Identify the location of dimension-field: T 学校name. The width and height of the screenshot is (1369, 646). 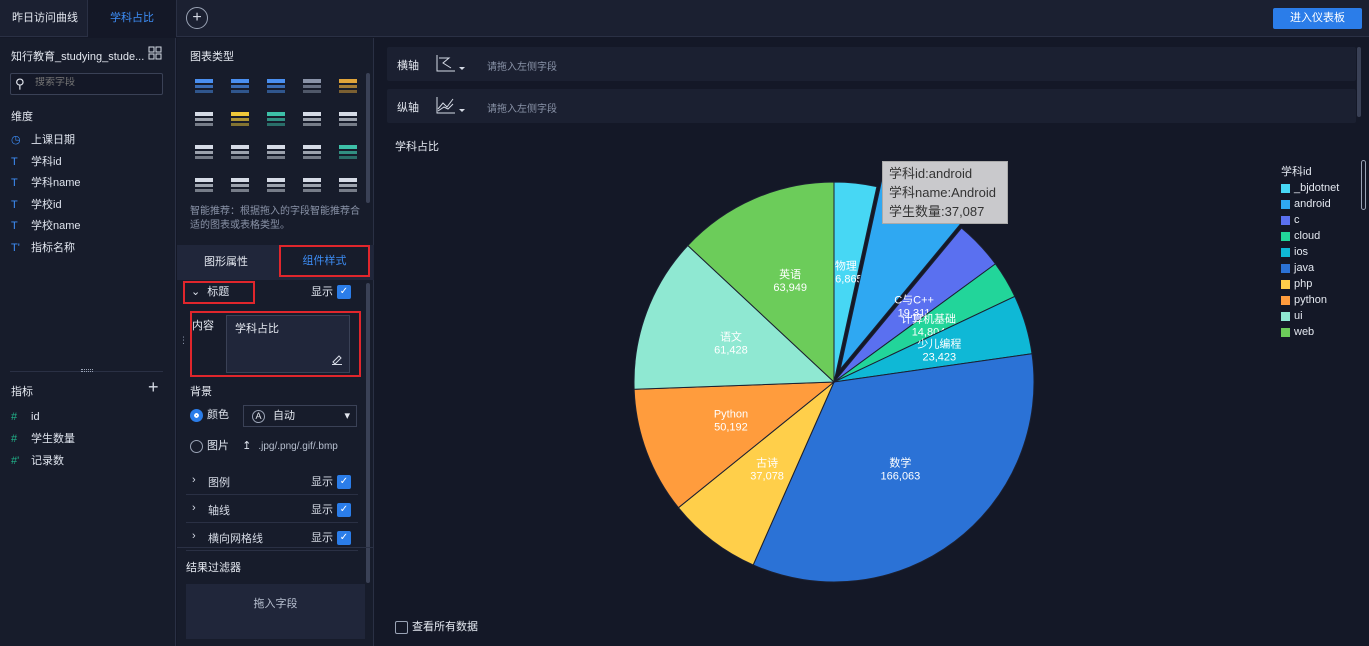
(46, 226).